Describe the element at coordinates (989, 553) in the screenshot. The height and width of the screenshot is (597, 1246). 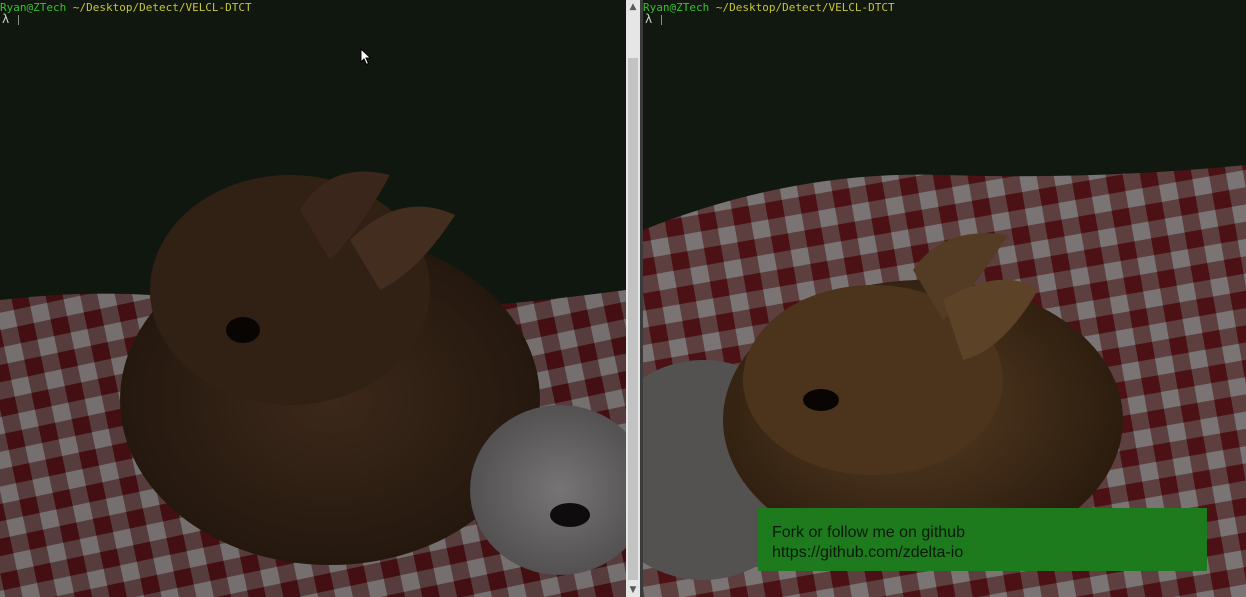
I see `github-link: https://github.com/zdelta-io` at that location.